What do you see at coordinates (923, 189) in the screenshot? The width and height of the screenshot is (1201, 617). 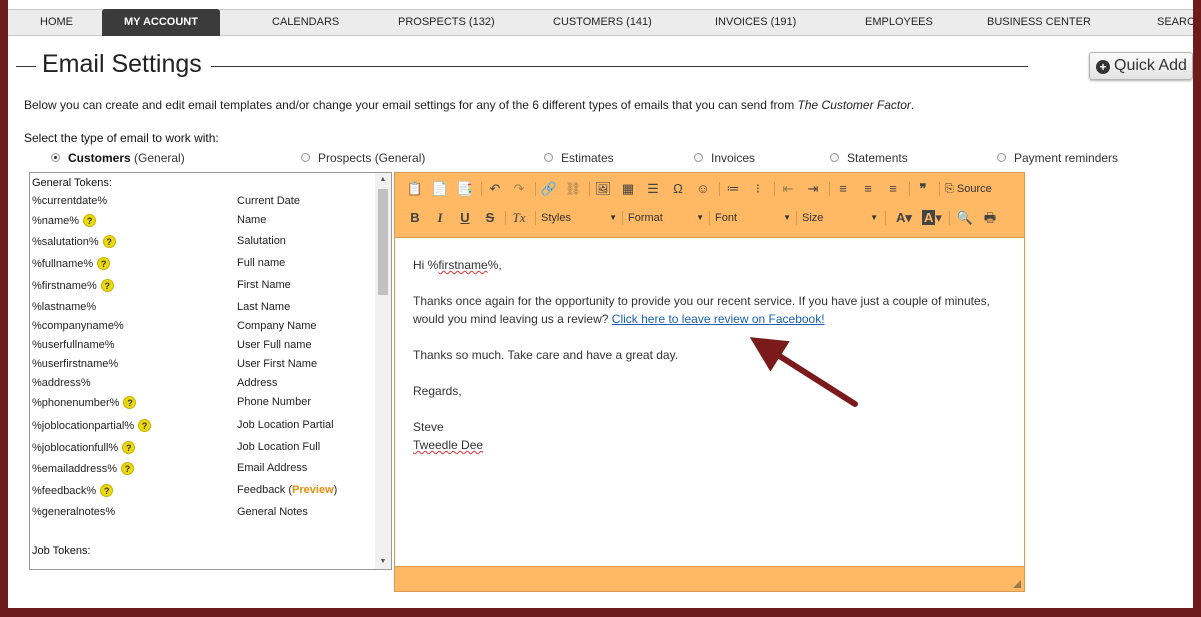 I see `blockquote-icon: ❞` at bounding box center [923, 189].